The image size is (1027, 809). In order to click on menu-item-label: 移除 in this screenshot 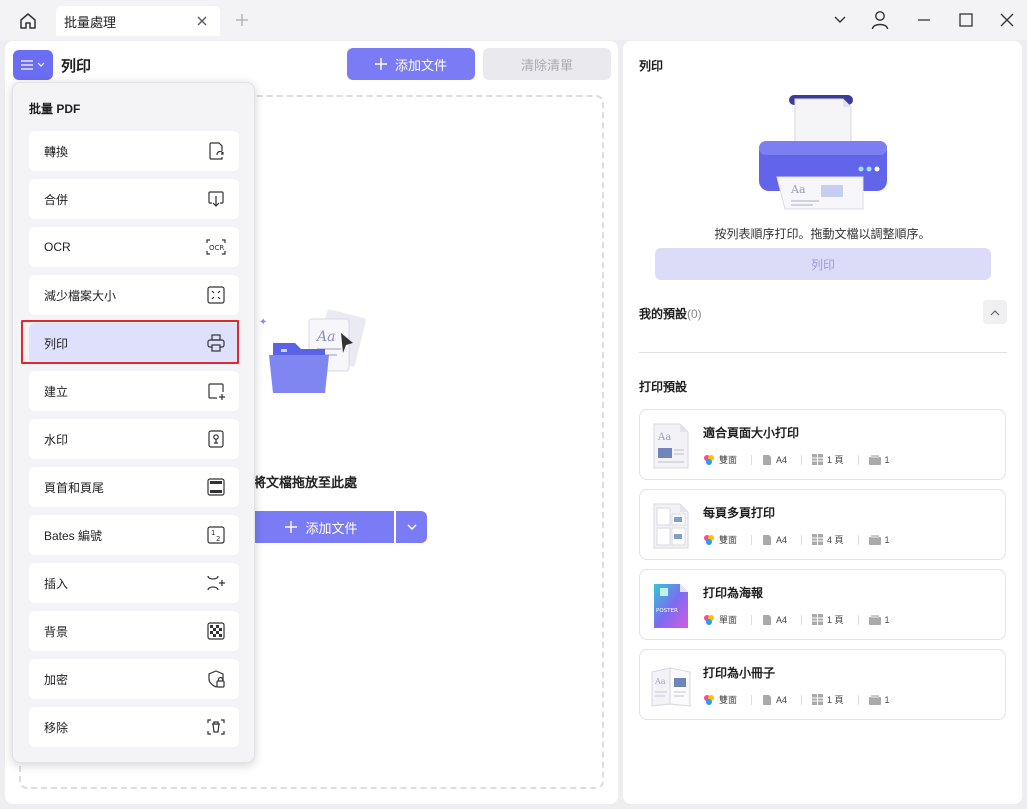, I will do `click(56, 727)`.